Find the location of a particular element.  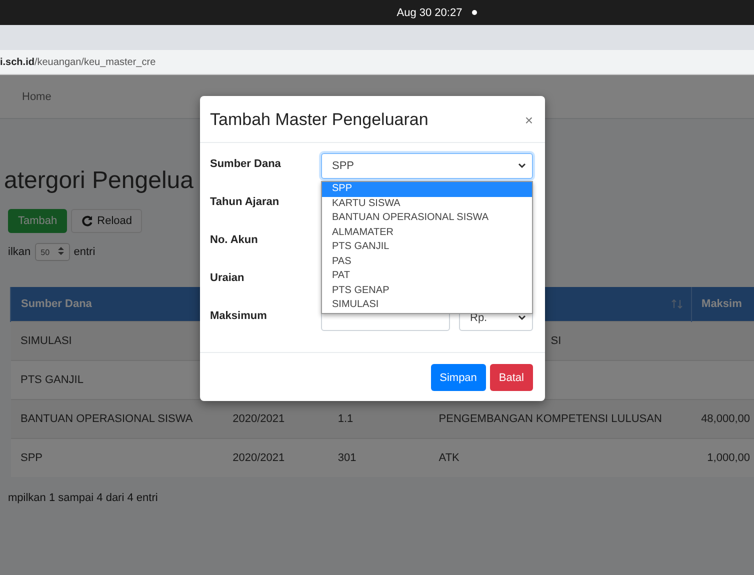

address-bar: i.sch.id/keuangan/keu_master_cre is located at coordinates (377, 62).